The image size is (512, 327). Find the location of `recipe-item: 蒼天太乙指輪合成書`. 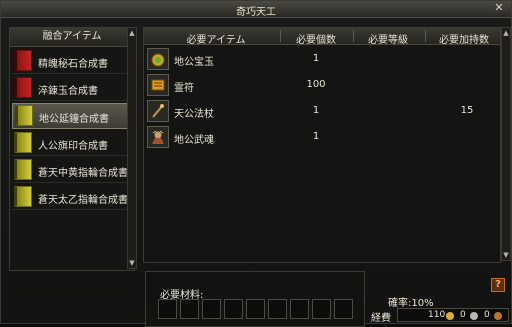

recipe-item: 蒼天太乙指輪合成書 is located at coordinates (72, 197).